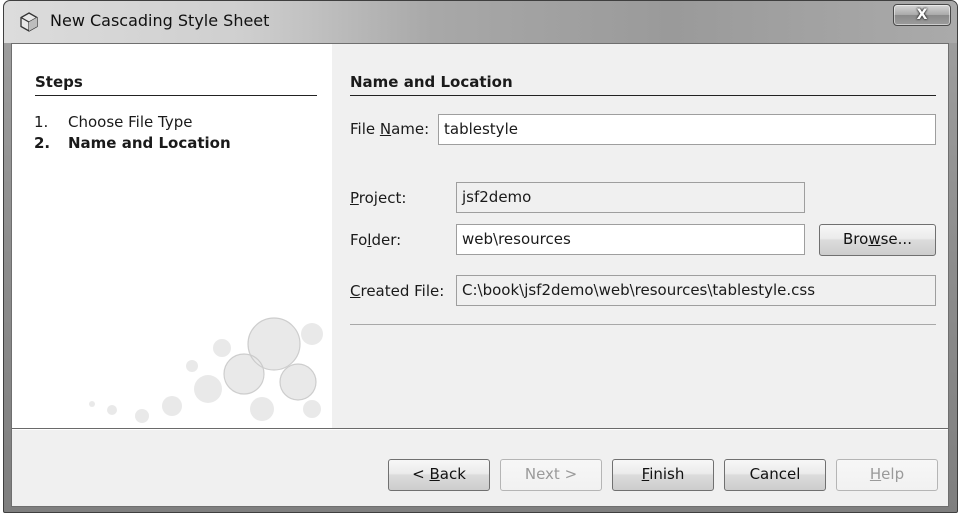 This screenshot has height=515, width=961. I want to click on label-mnemonic: C, so click(355, 291).